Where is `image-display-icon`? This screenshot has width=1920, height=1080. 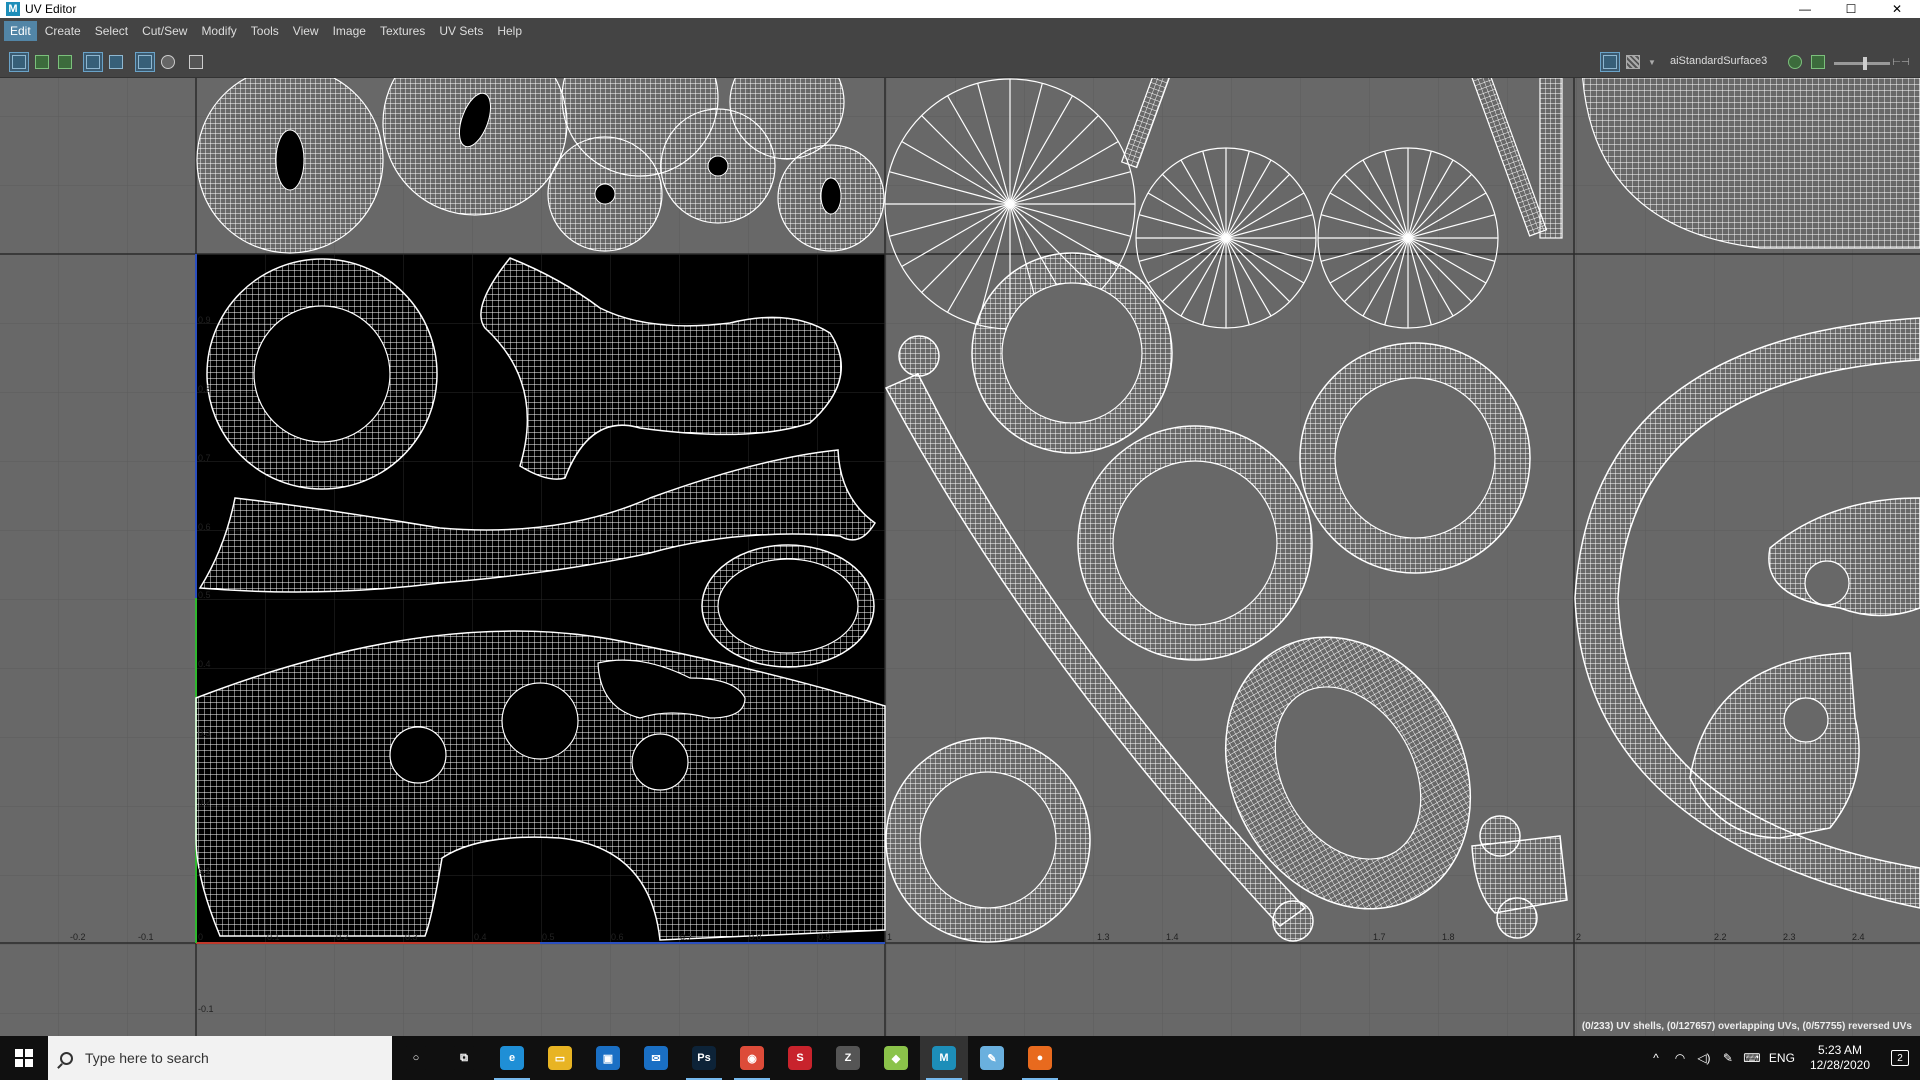 image-display-icon is located at coordinates (1610, 62).